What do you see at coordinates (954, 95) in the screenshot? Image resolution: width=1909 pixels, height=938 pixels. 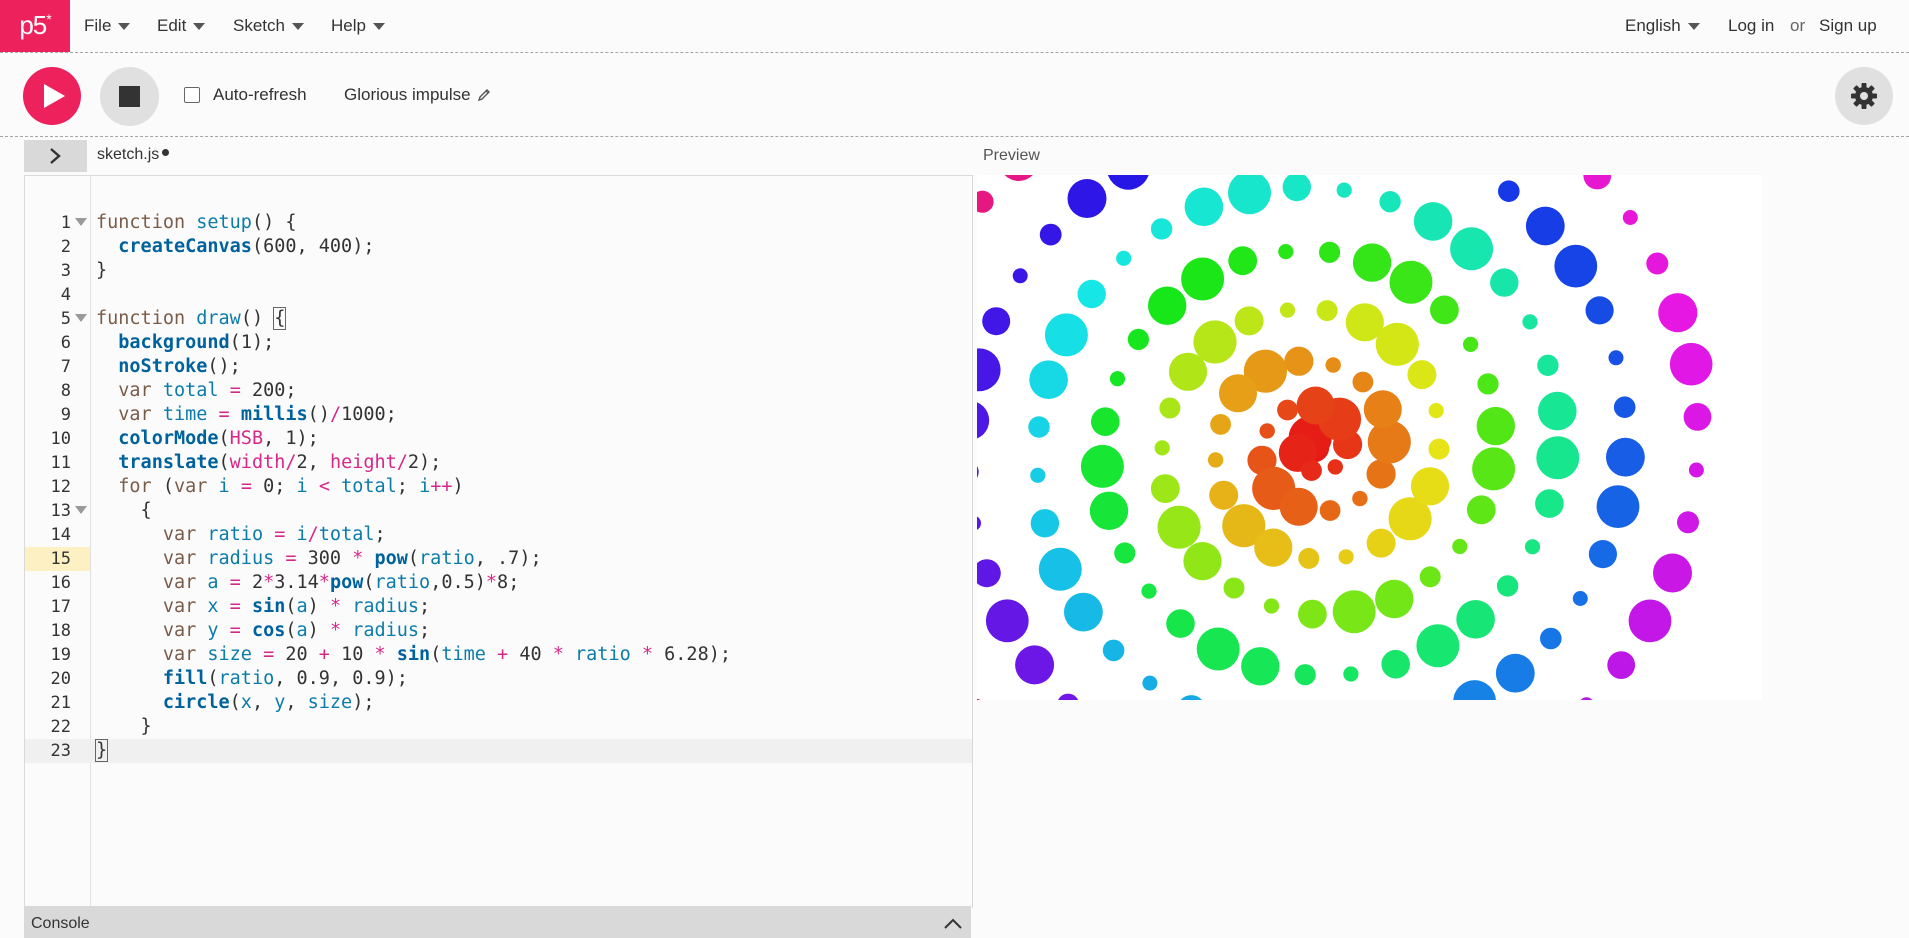 I see `toolbar: Auto-refresh Glorious impulse` at bounding box center [954, 95].